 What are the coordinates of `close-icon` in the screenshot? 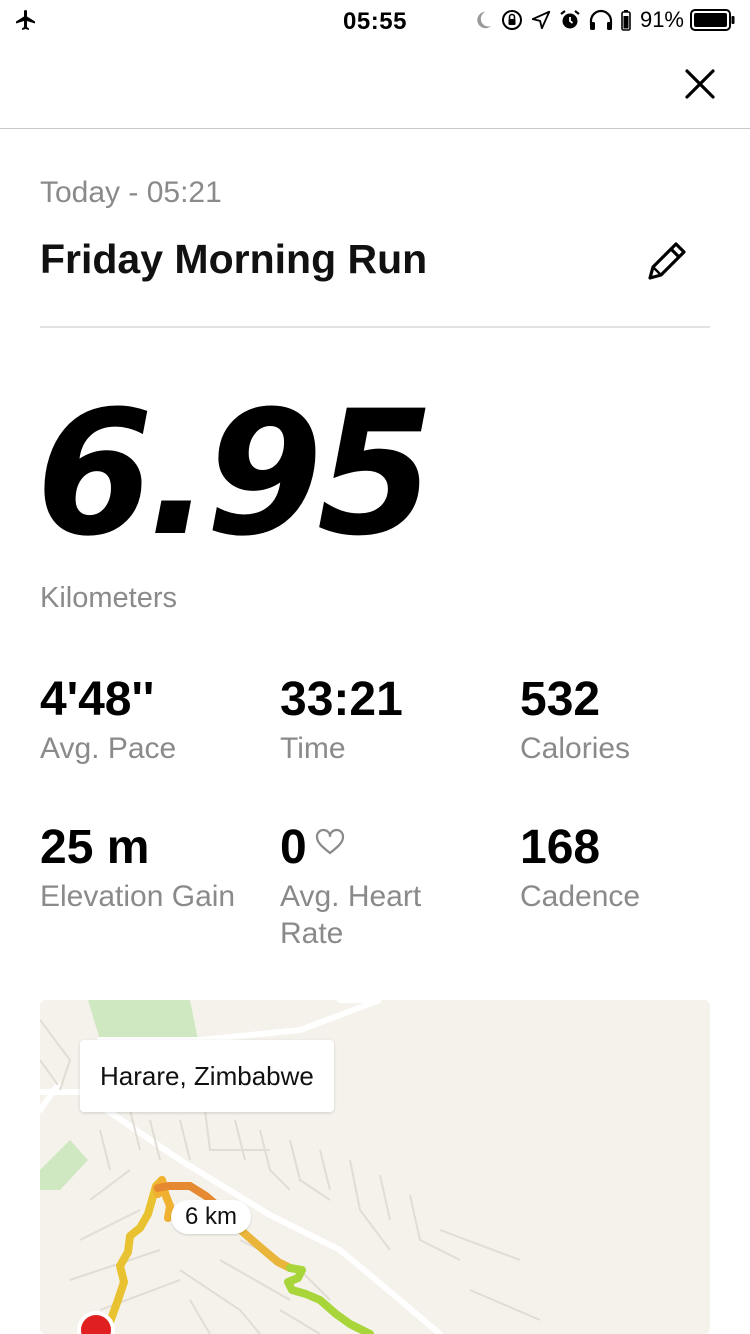 It's located at (700, 84).